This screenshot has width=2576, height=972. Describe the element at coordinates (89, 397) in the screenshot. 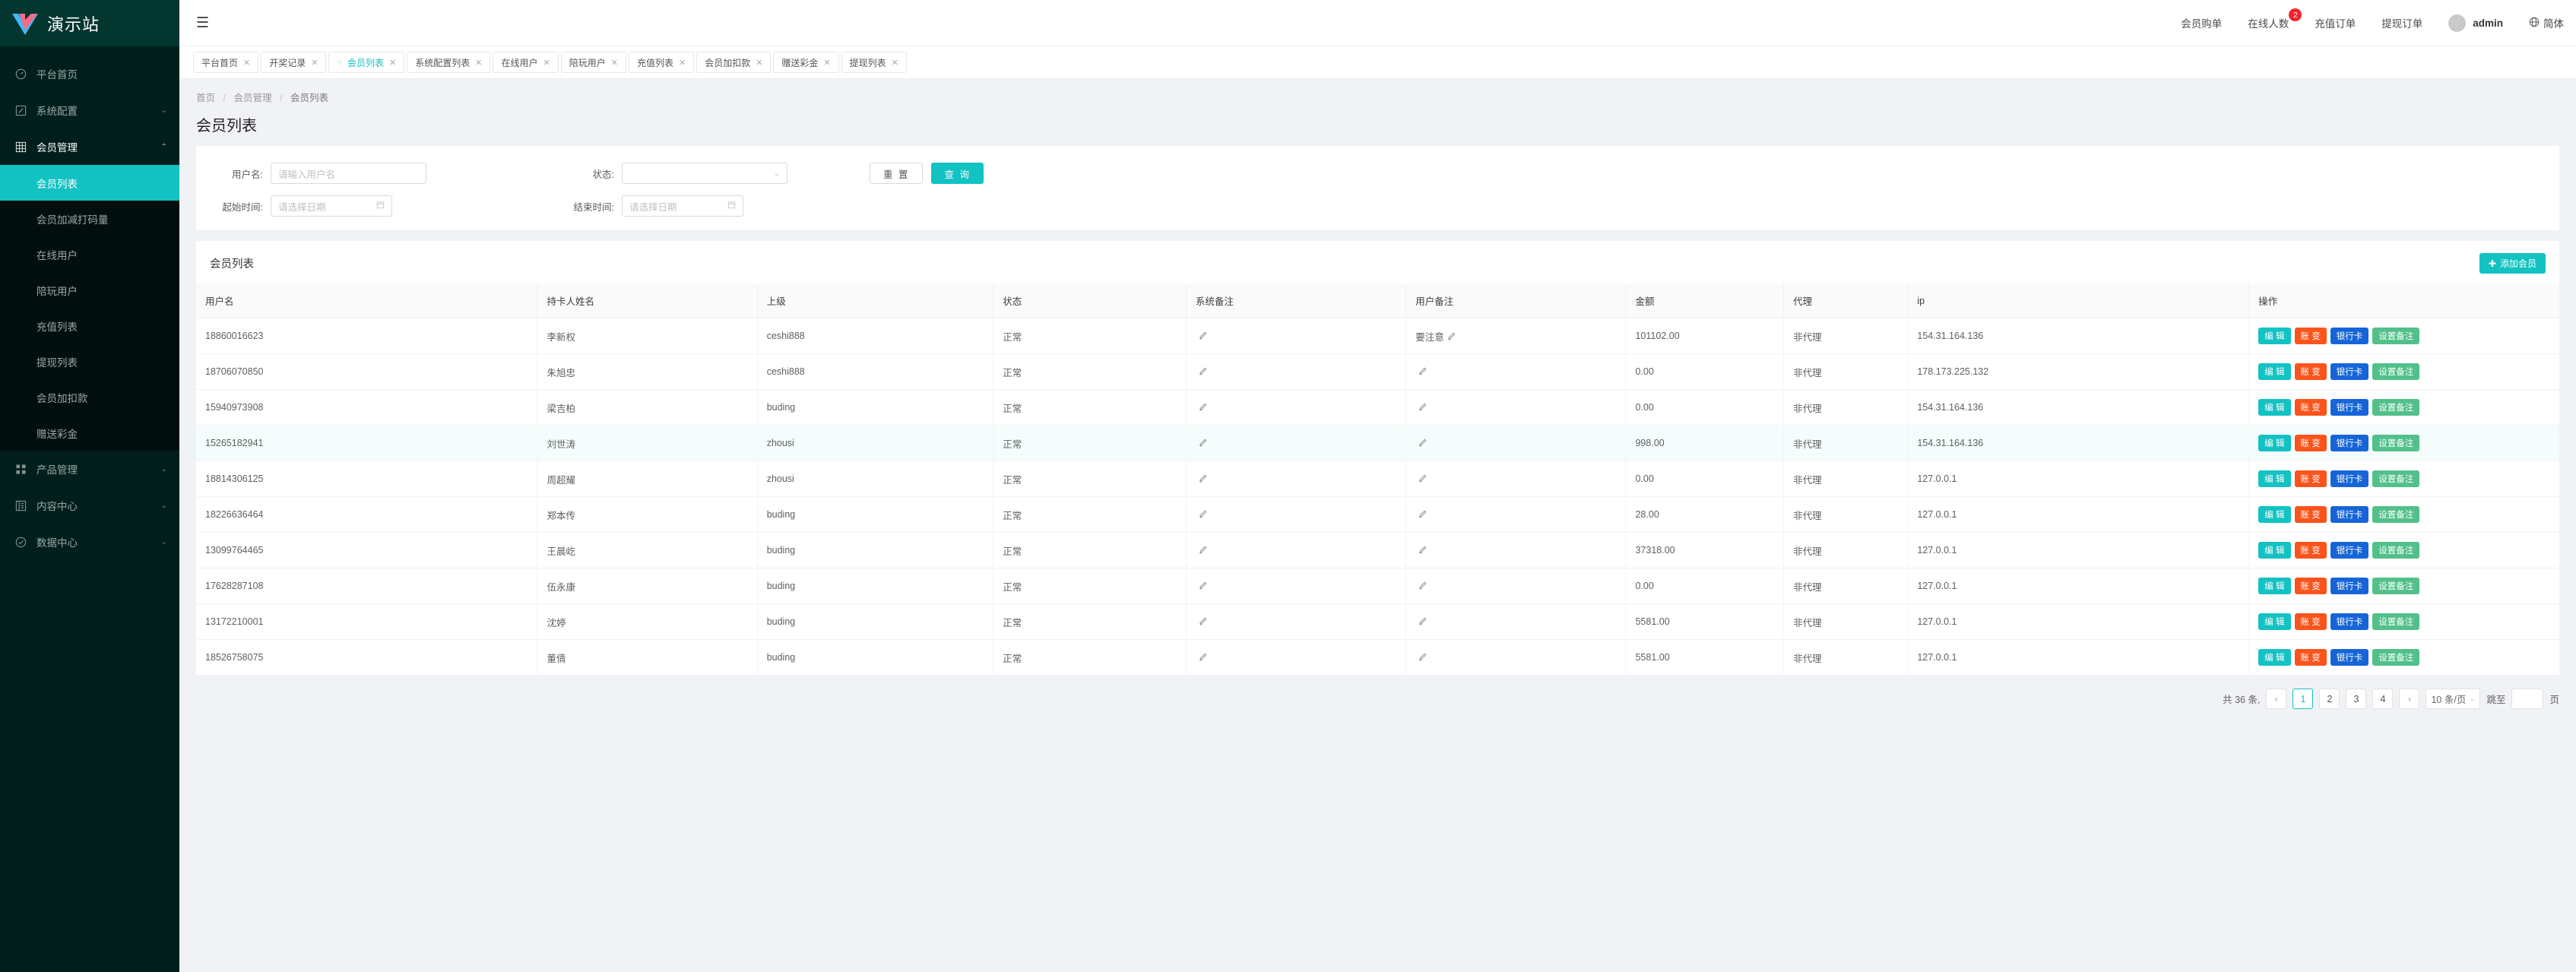

I see `sidebar-item-member-adjust-funds: 会员加扣款` at that location.